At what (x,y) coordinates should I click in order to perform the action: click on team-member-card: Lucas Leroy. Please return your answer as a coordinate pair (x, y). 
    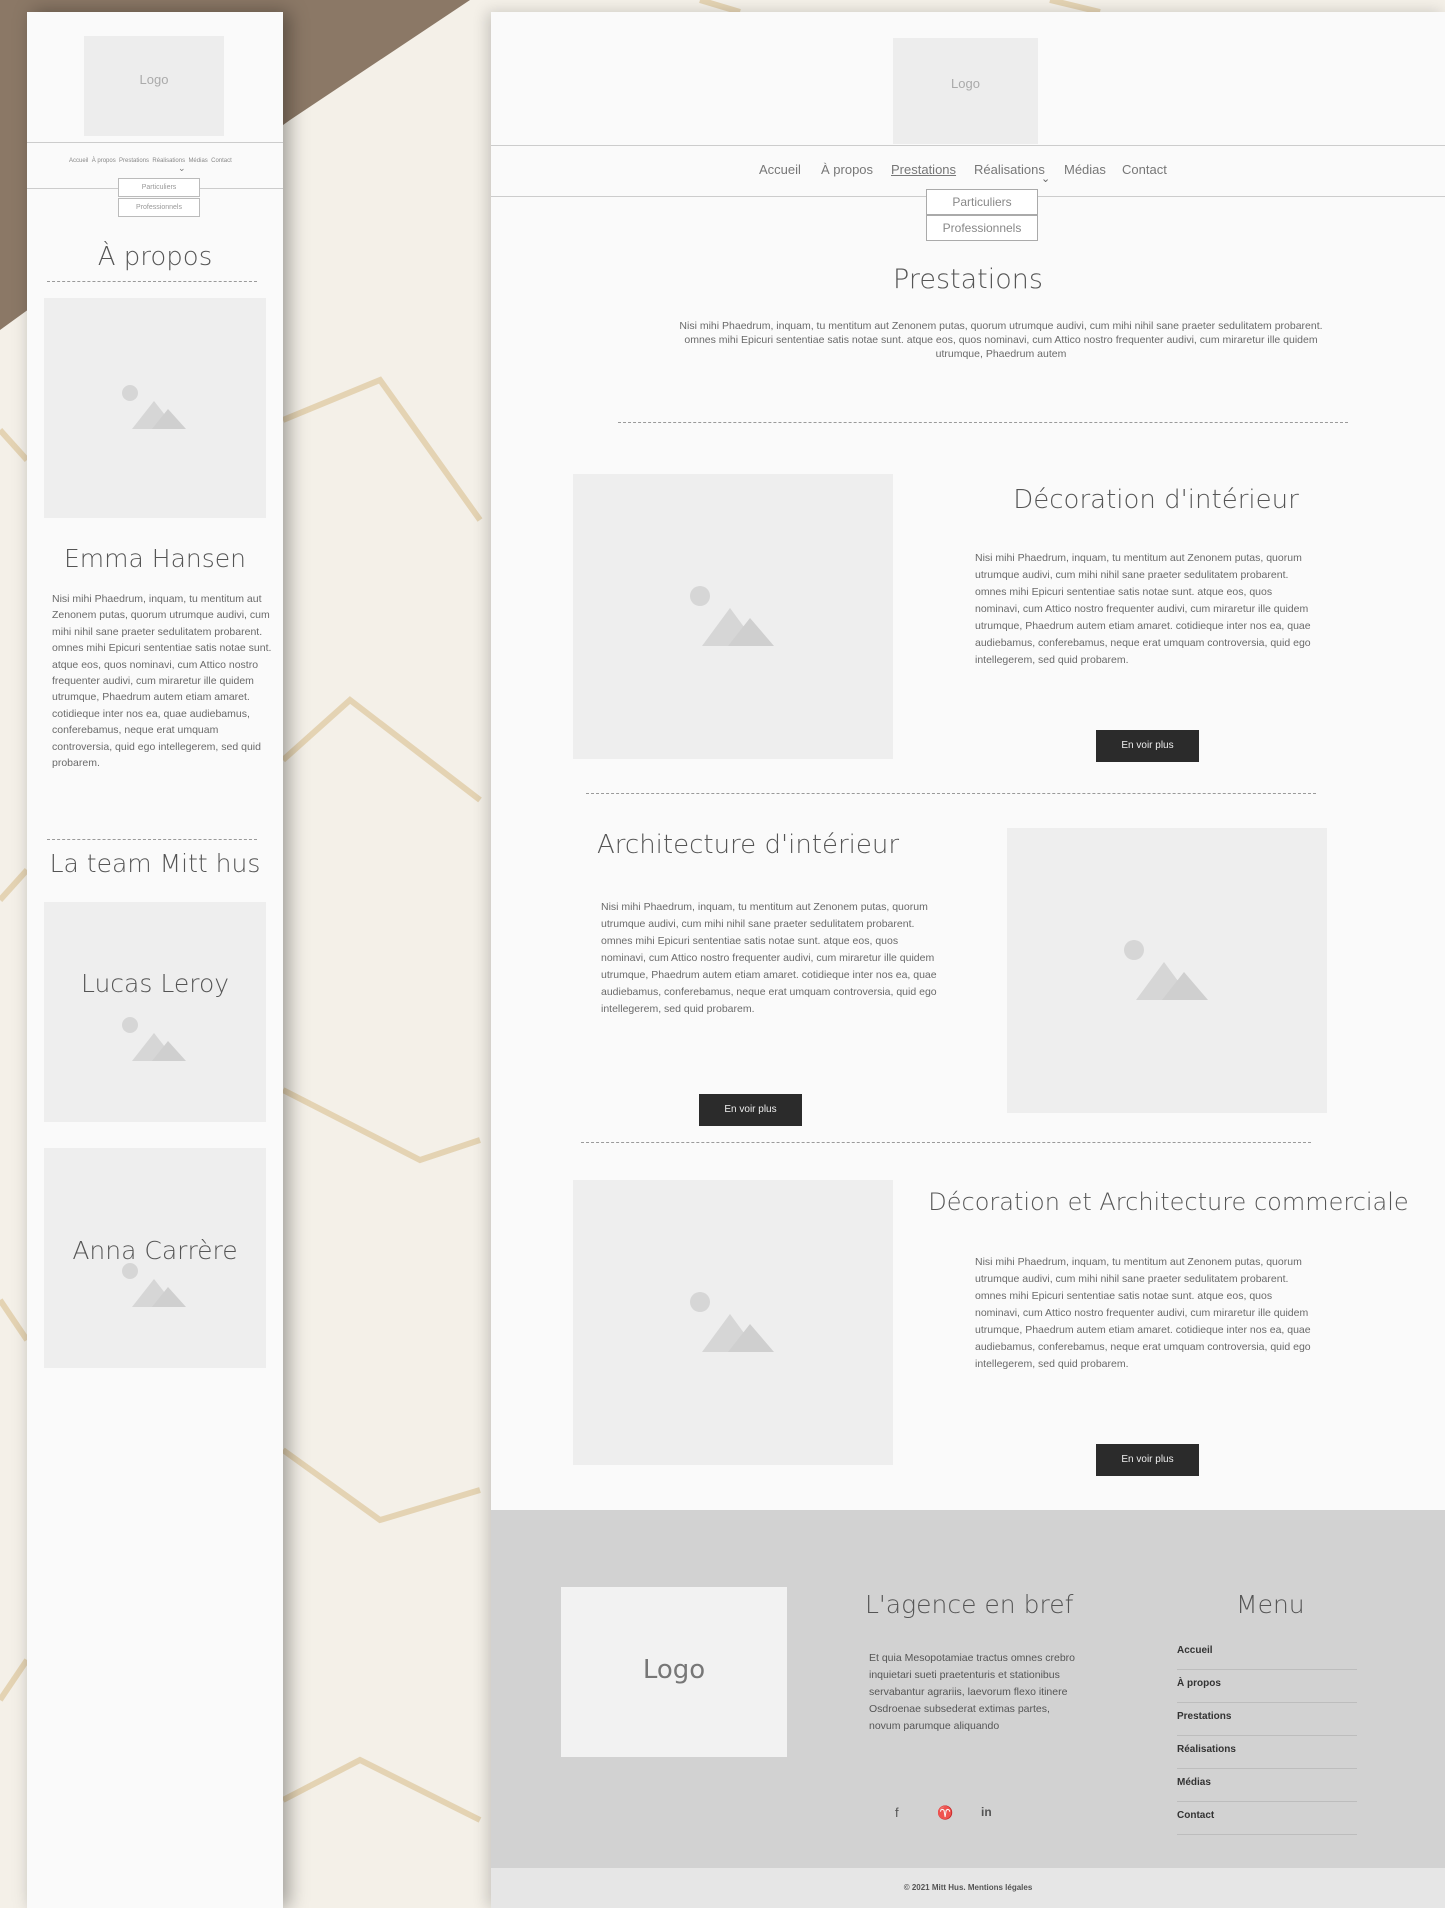
    Looking at the image, I should click on (155, 1012).